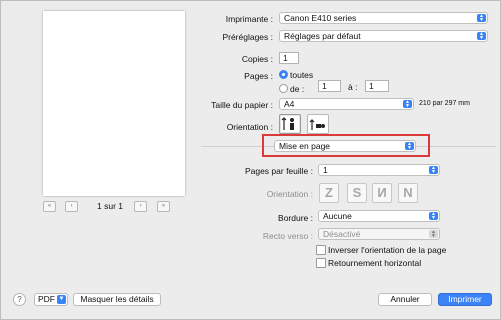 The height and width of the screenshot is (320, 501). Describe the element at coordinates (322, 36) in the screenshot. I see `presets-value: Réglages par défaut` at that location.